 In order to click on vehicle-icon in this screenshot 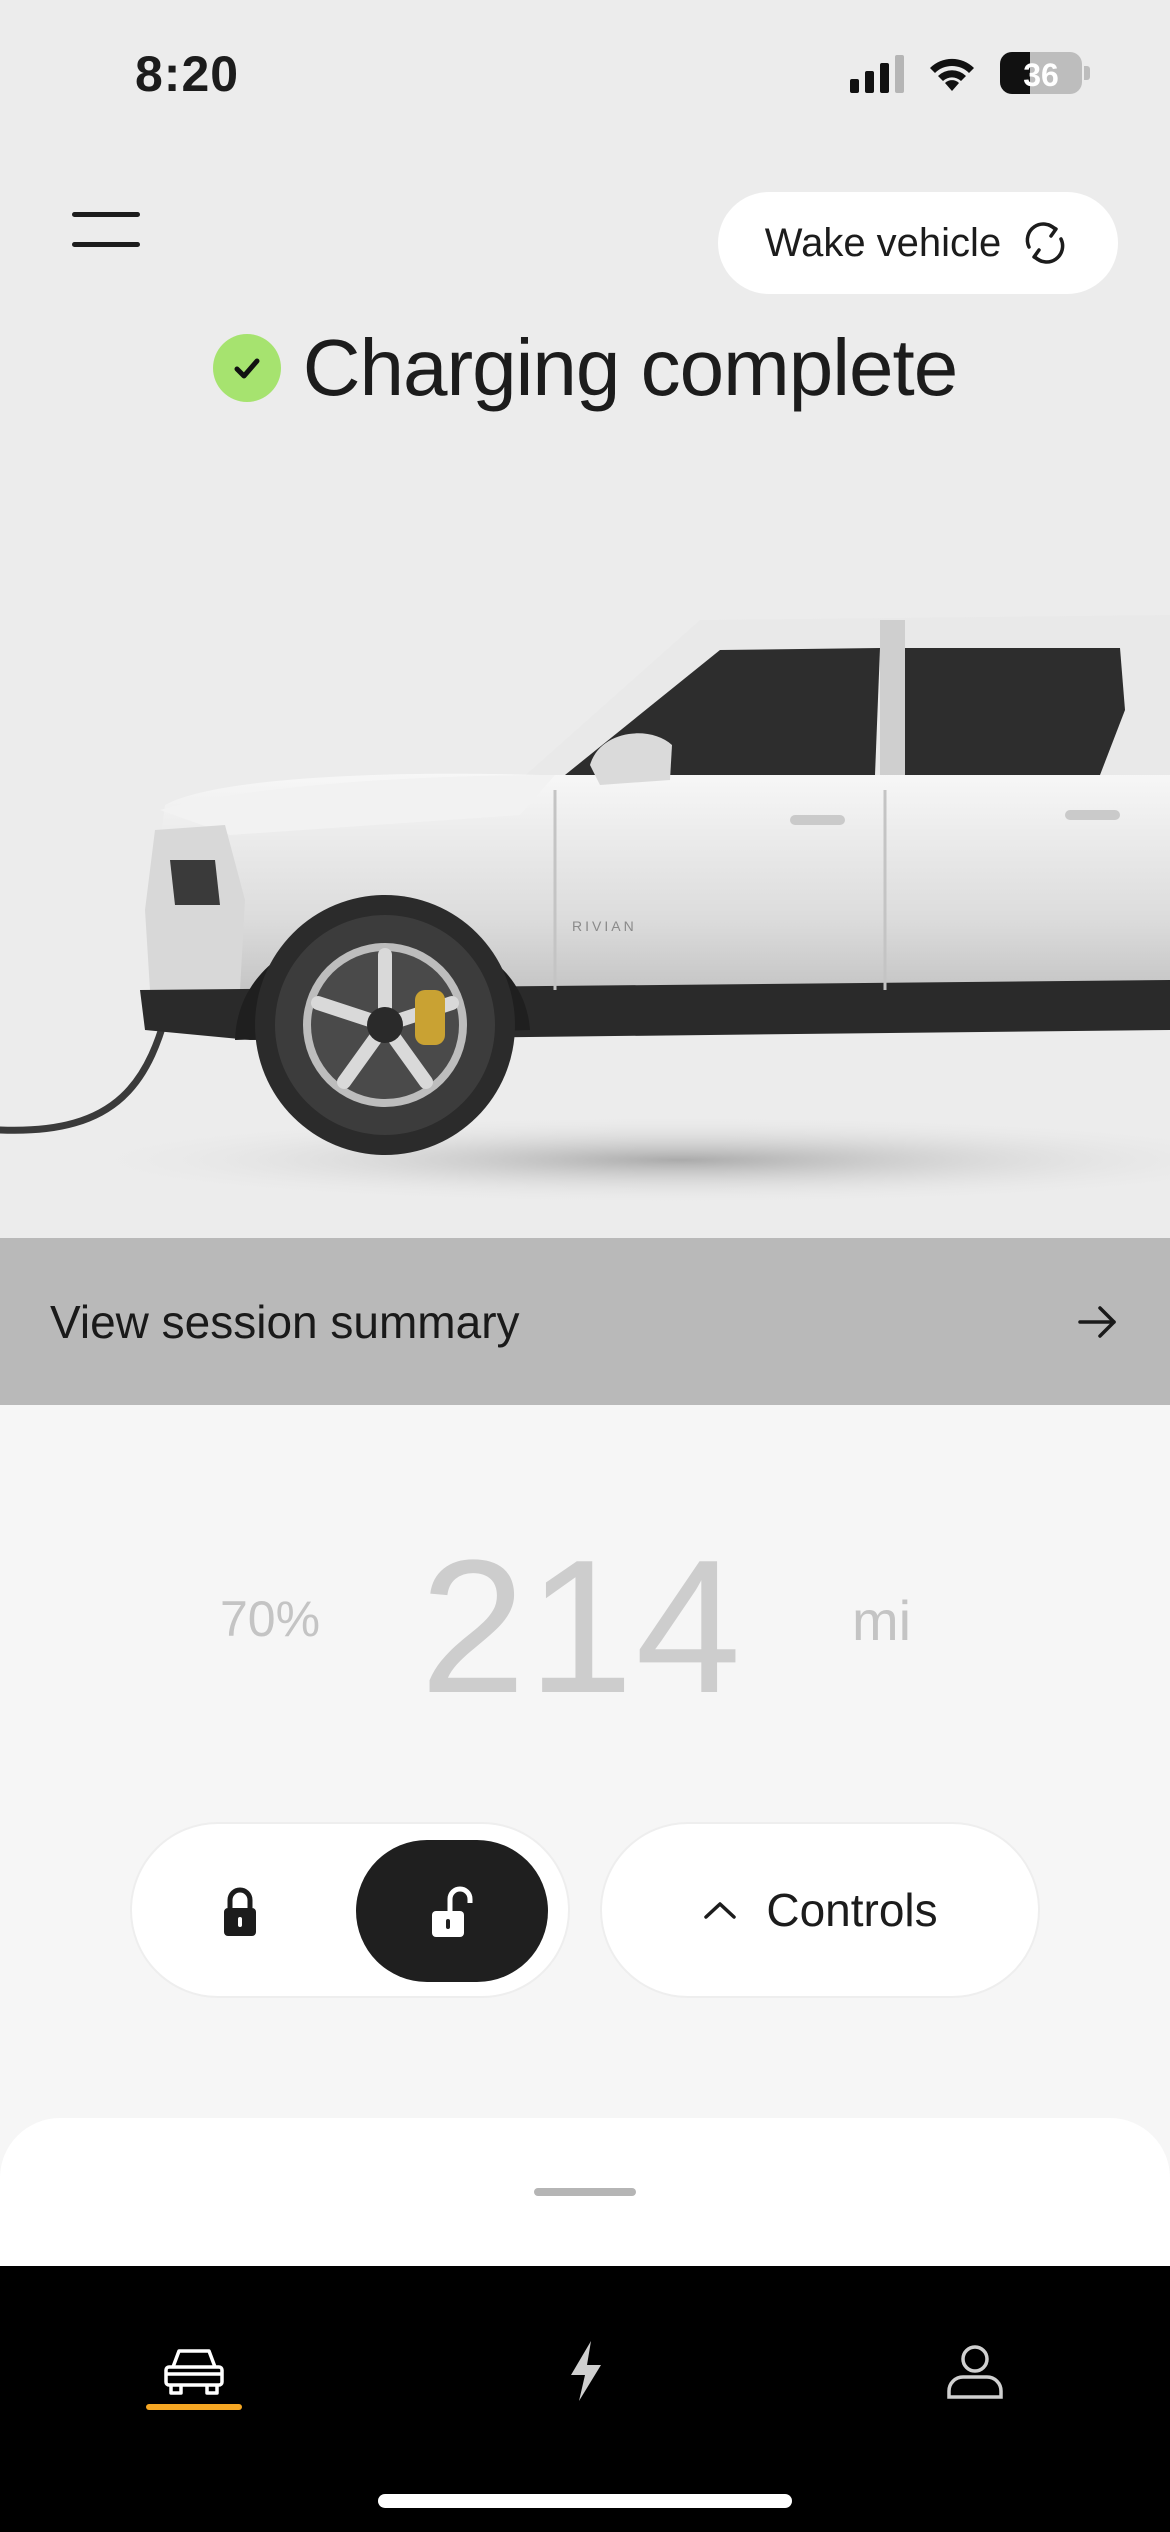, I will do `click(194, 2372)`.